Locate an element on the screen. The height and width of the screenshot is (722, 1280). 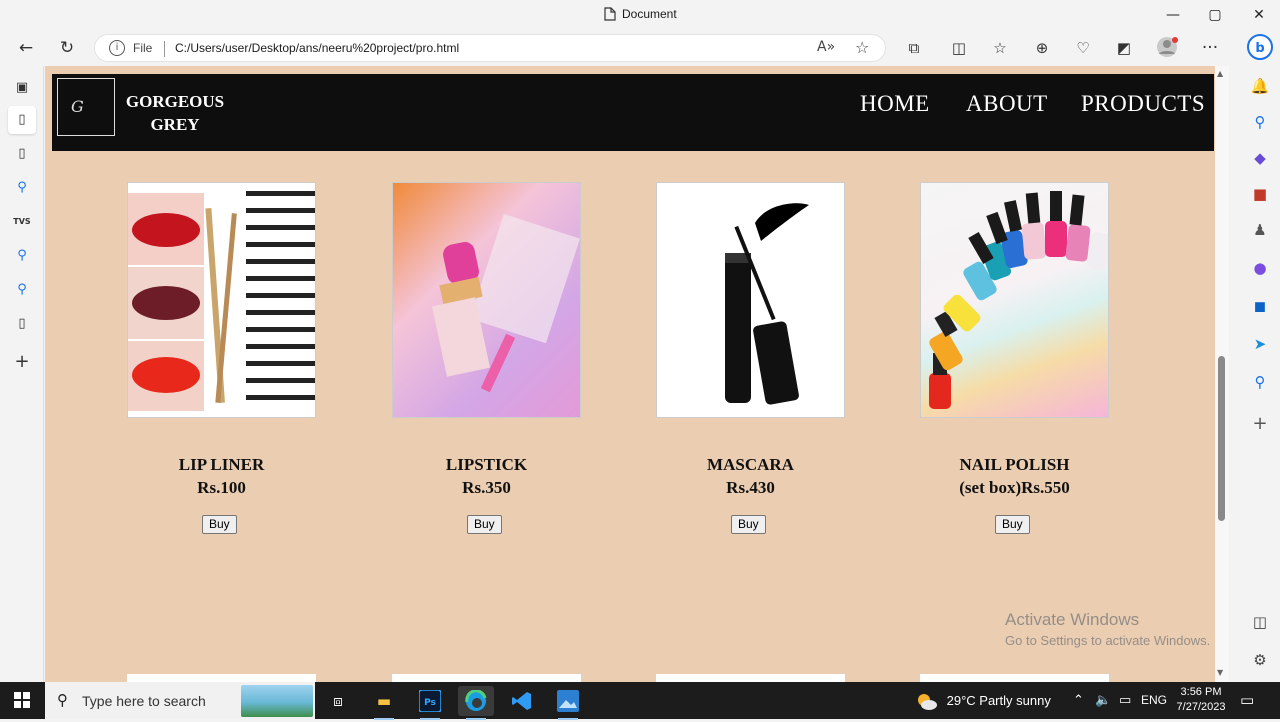
product-price: Rs.350 is located at coordinates (486, 487).